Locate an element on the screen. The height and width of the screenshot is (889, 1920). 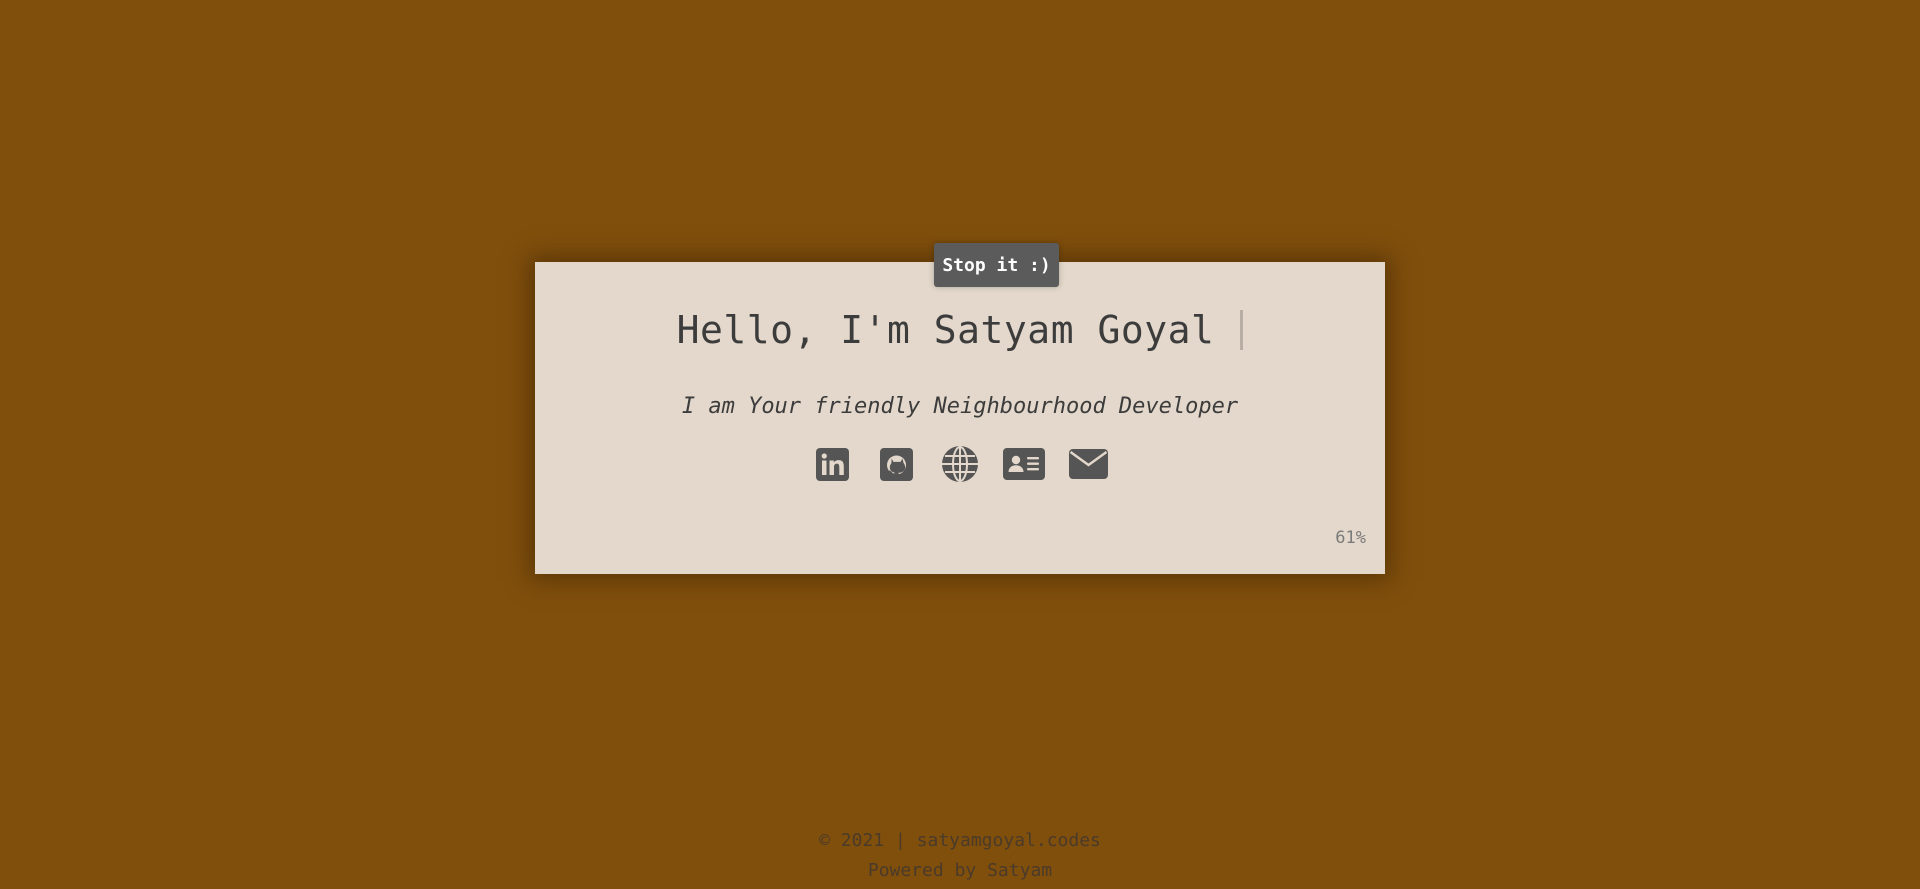
hero-title-row: Hello, I'm Satyam Goyal is located at coordinates (960, 330).